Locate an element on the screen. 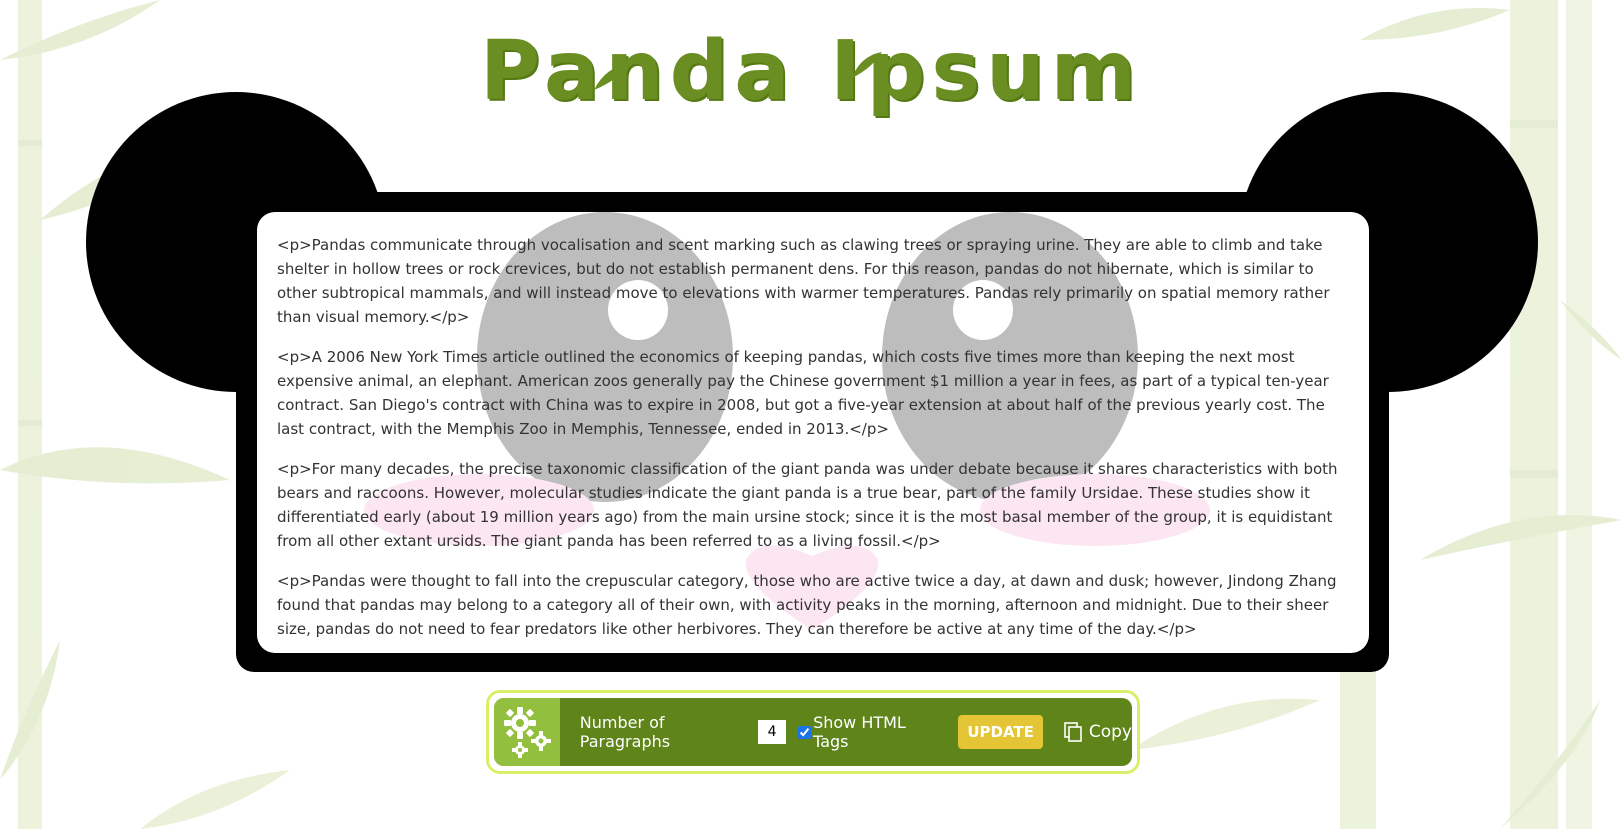  settings-panel-icon-box is located at coordinates (527, 732).